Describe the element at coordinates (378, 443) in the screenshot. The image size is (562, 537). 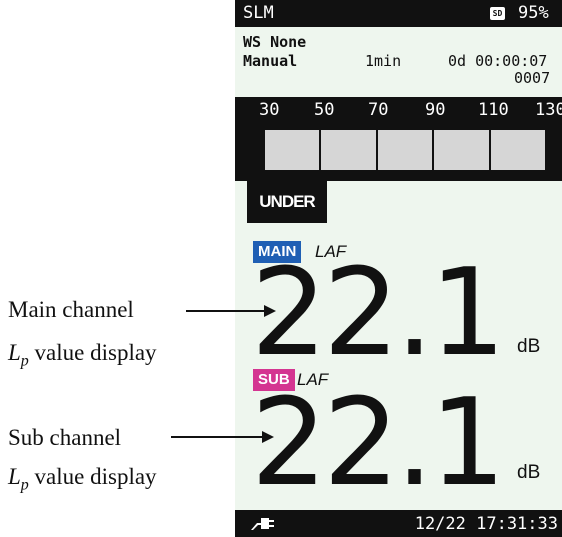
I see `sub-lp-value: 22.1` at that location.